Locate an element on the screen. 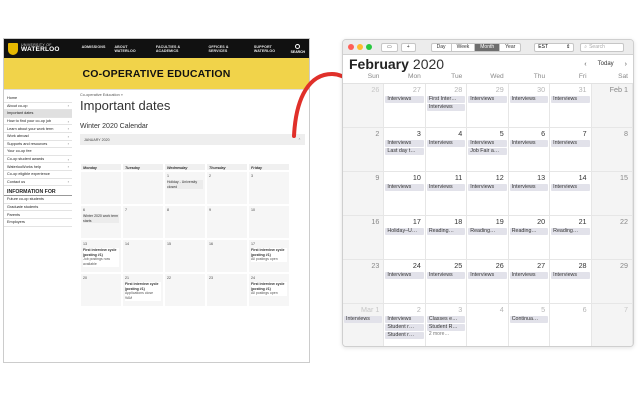 The height and width of the screenshot is (400, 640). sidebar-item: Learn about your work term › is located at coordinates (38, 129).